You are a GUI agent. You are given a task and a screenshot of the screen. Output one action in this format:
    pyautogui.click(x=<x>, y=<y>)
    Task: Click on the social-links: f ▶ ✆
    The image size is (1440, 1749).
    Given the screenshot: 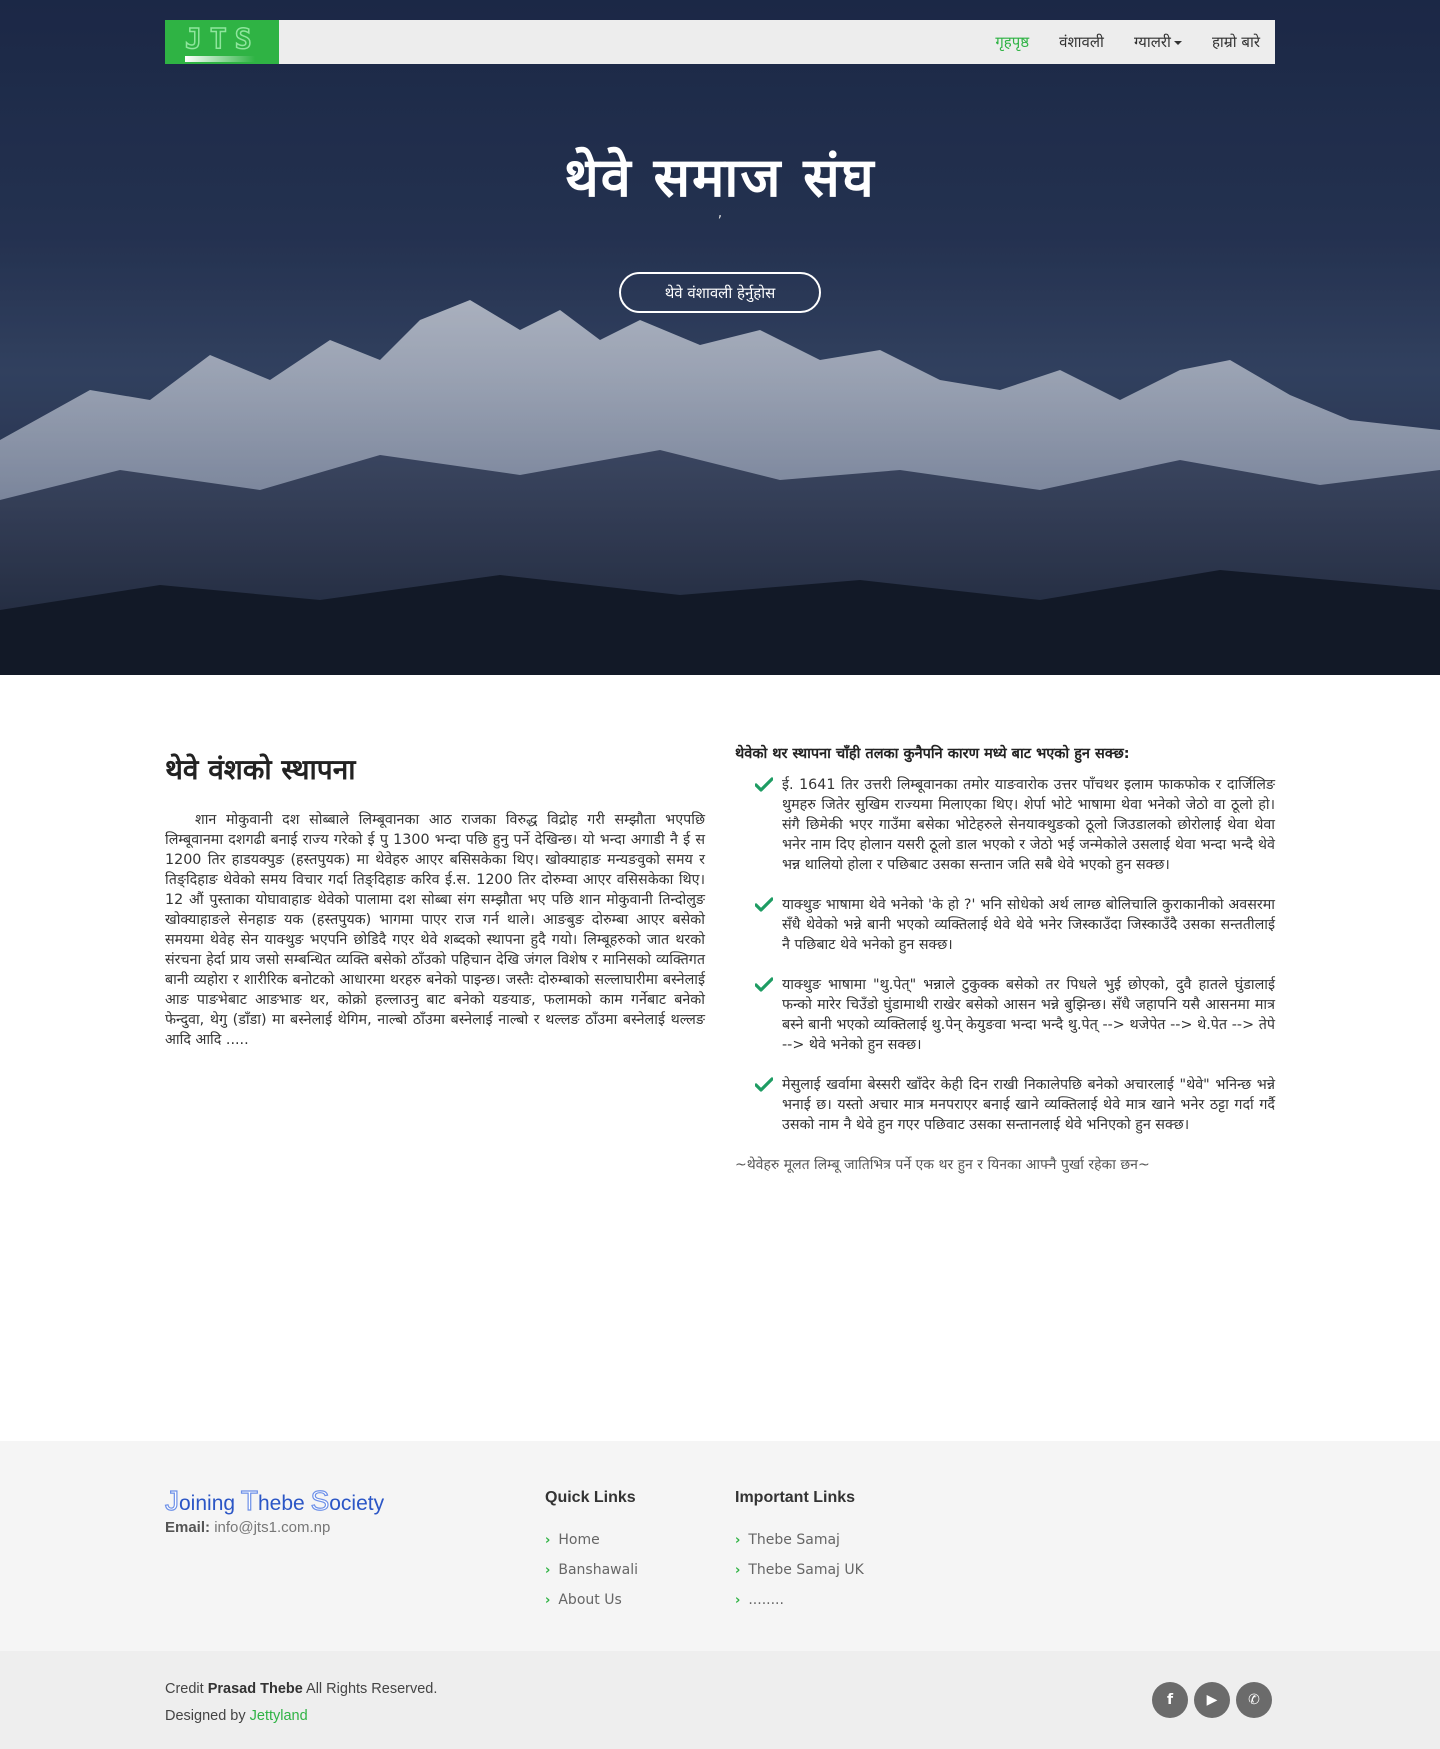 What is the action you would take?
    pyautogui.click(x=1212, y=1700)
    